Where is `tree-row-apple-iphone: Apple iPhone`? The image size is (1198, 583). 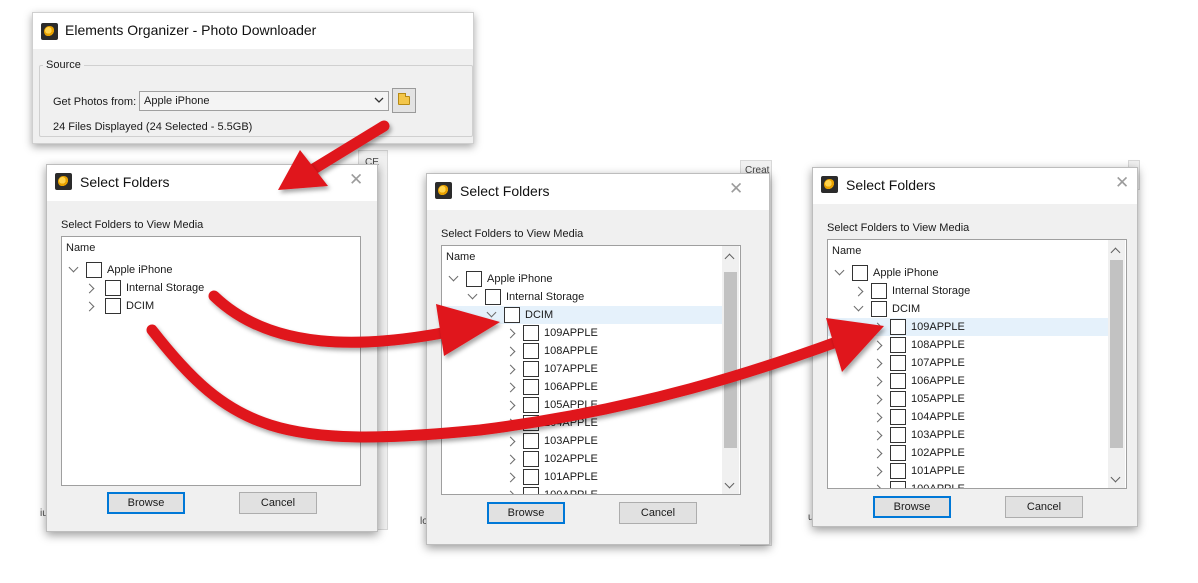 tree-row-apple-iphone: Apple iPhone is located at coordinates (211, 270).